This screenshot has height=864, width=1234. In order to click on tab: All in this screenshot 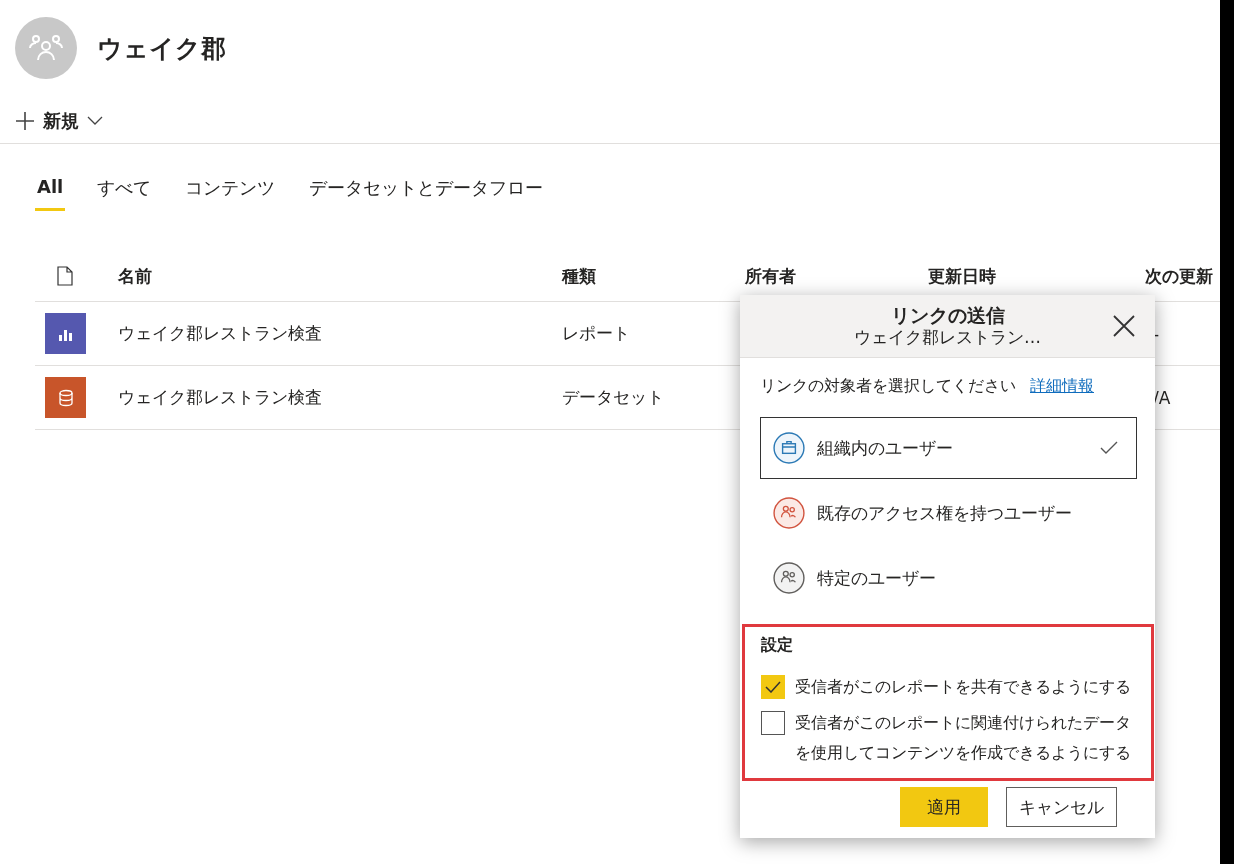, I will do `click(50, 193)`.